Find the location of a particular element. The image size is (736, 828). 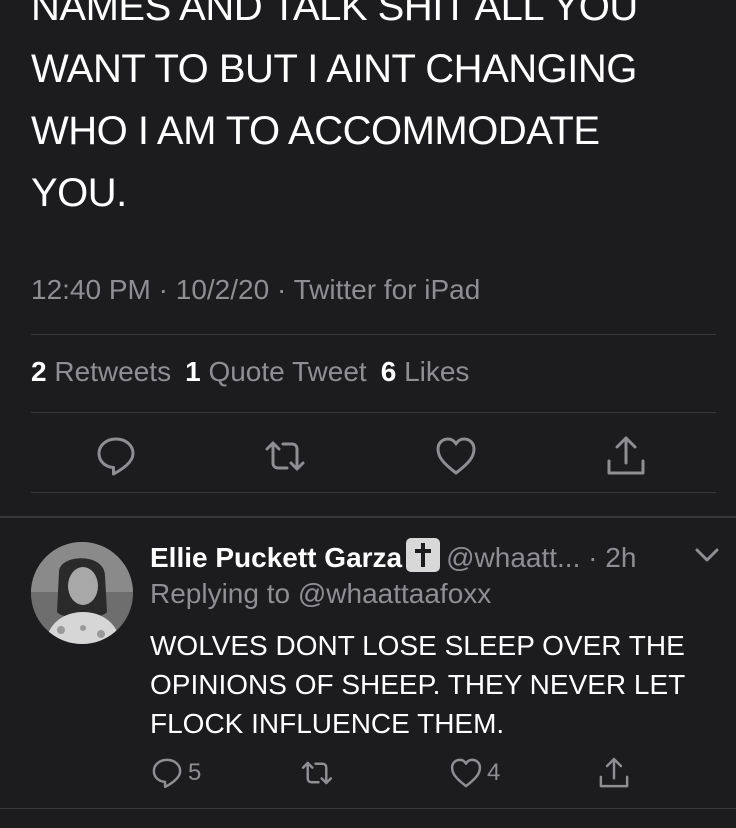

reply-text-line: OPINIONS OF SHEEP. THEY NEVER LET is located at coordinates (418, 684).